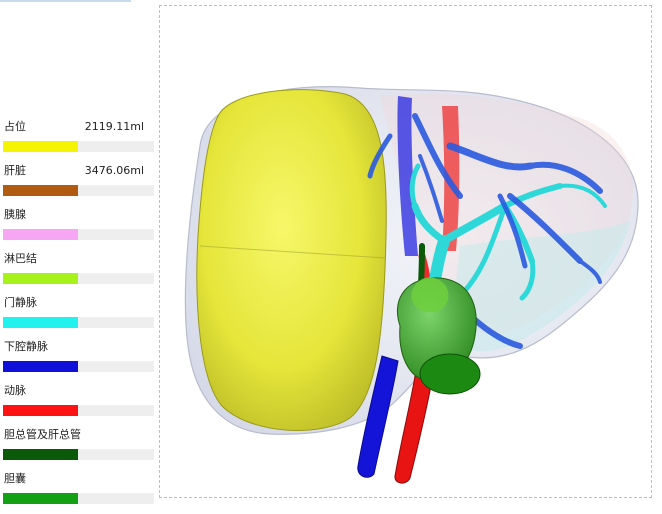  I want to click on legend-label: 淋巴结, so click(20, 258).